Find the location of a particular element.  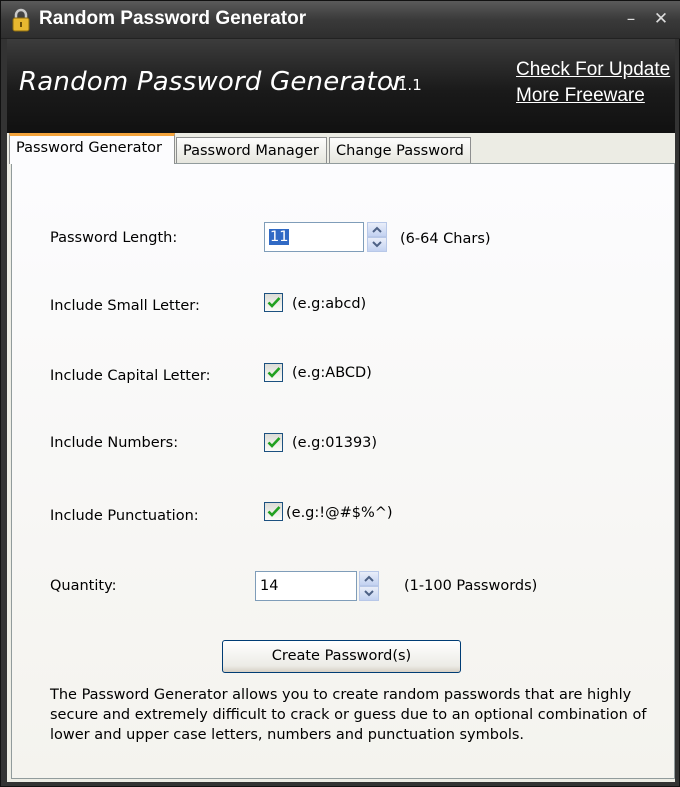

length-up-button is located at coordinates (377, 229).